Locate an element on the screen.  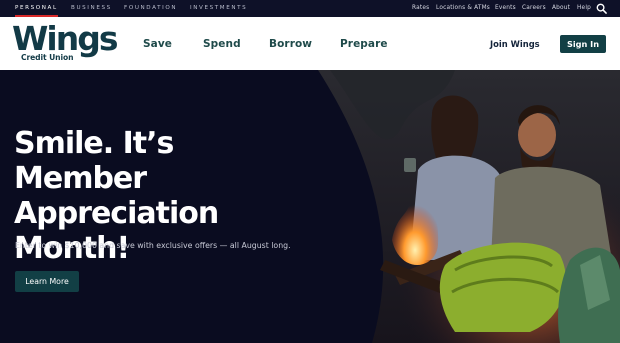
utility-link-locations: Locations & ATMs is located at coordinates (463, 8).